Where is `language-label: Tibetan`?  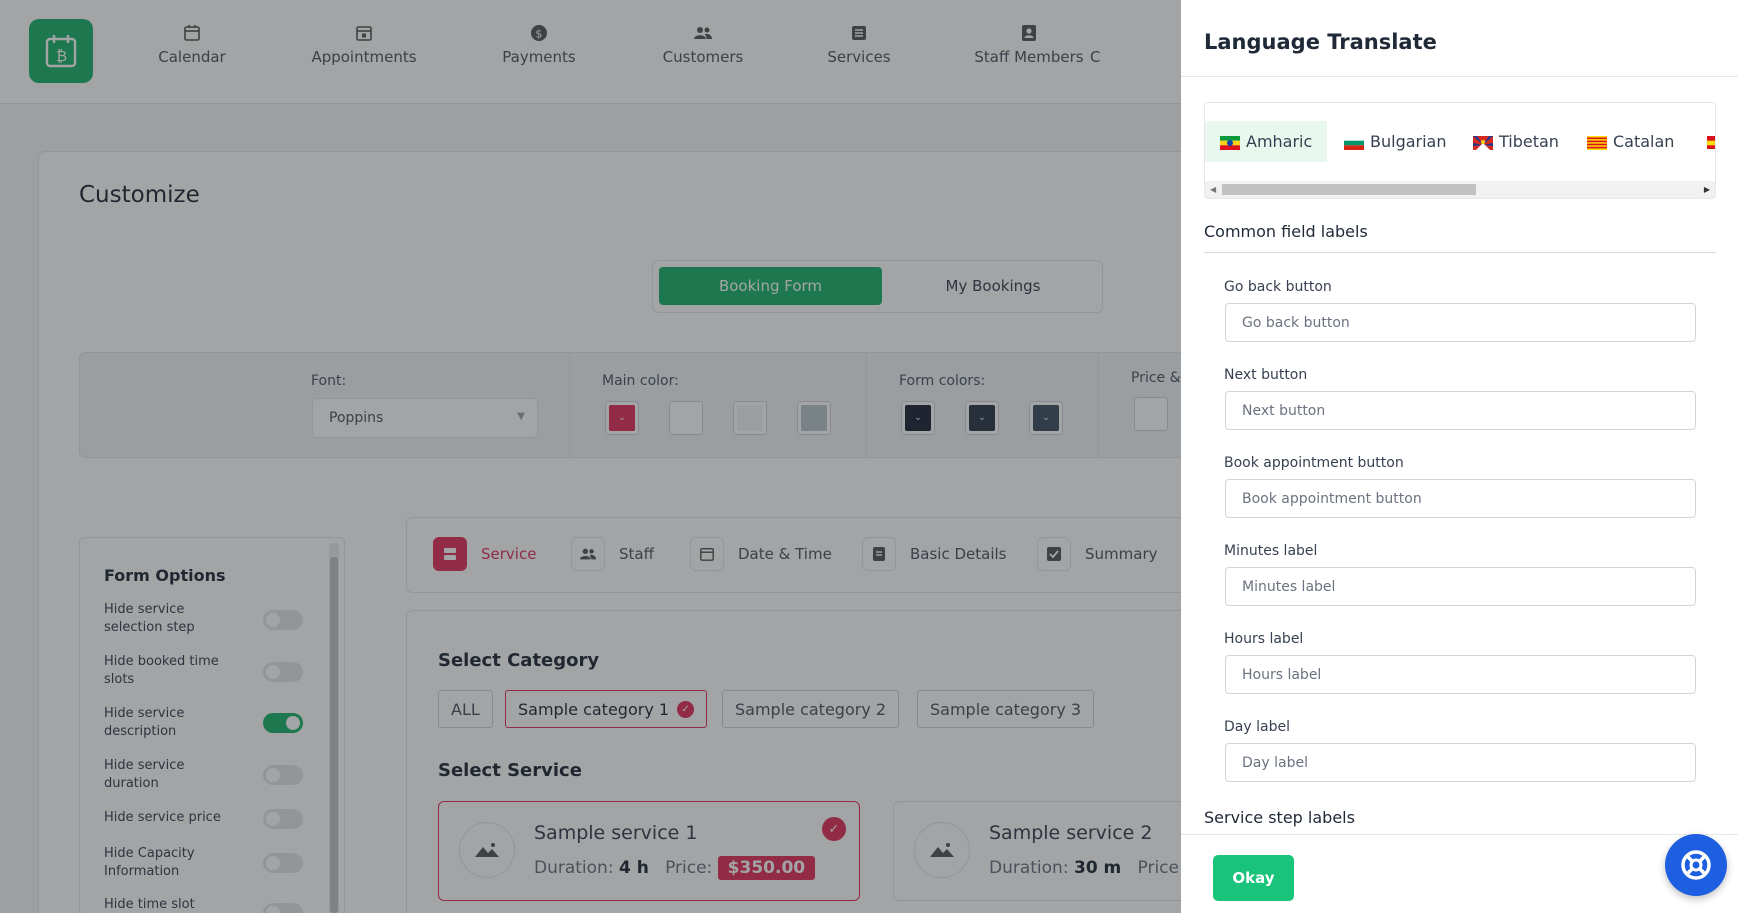 language-label: Tibetan is located at coordinates (1529, 141).